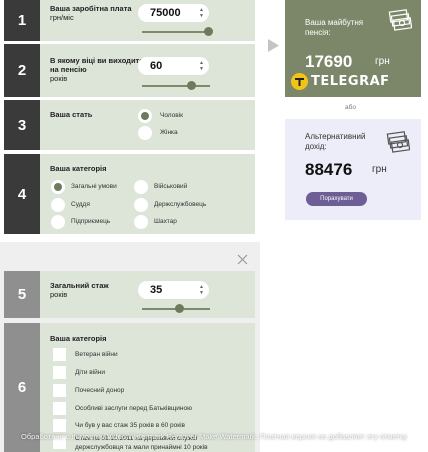 The height and width of the screenshot is (452, 428). Describe the element at coordinates (59, 294) in the screenshot. I see `experience-label-unit: років` at that location.